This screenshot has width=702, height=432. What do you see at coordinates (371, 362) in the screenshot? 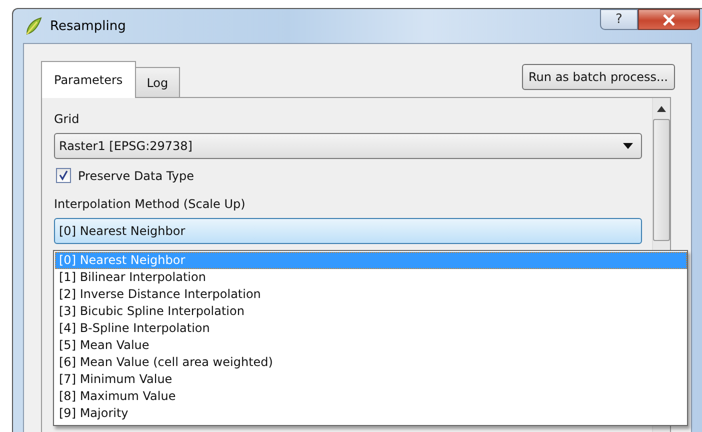
I see `dropdown-option: [6] Mean Value (cell area weighted)` at bounding box center [371, 362].